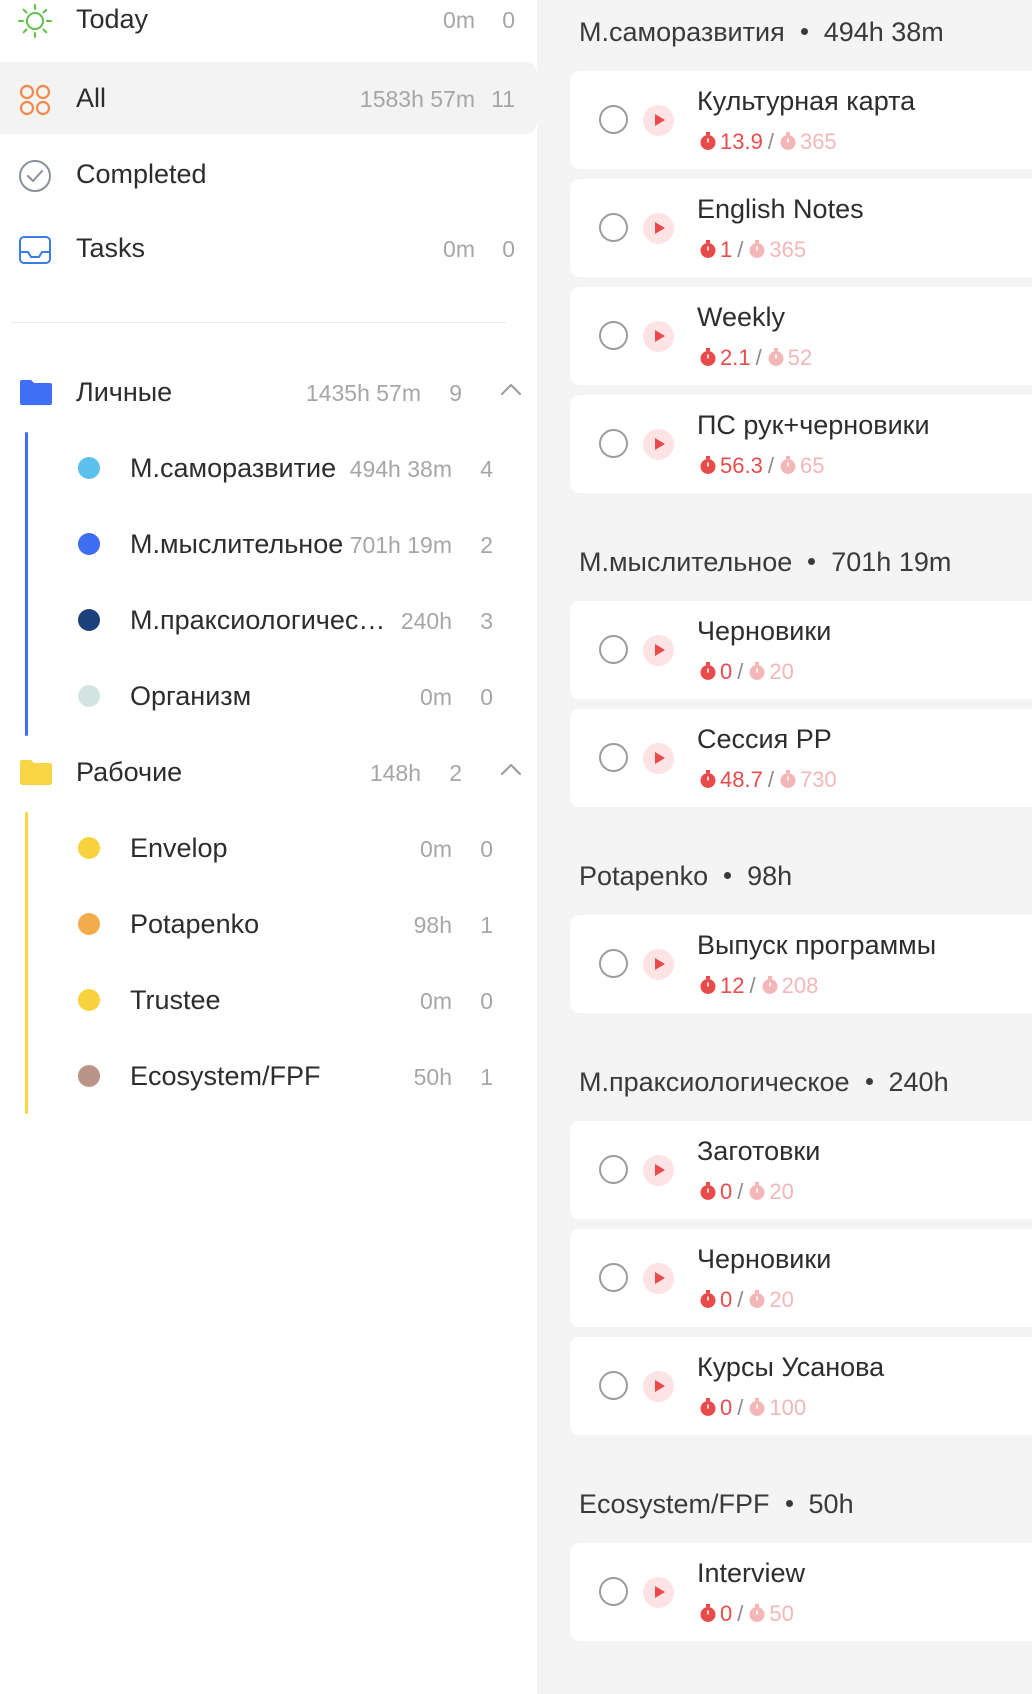 Image resolution: width=1032 pixels, height=1694 pixels. Describe the element at coordinates (268, 467) in the screenshot. I see `project-item: М.саморазвитие 494h 38m 4` at that location.